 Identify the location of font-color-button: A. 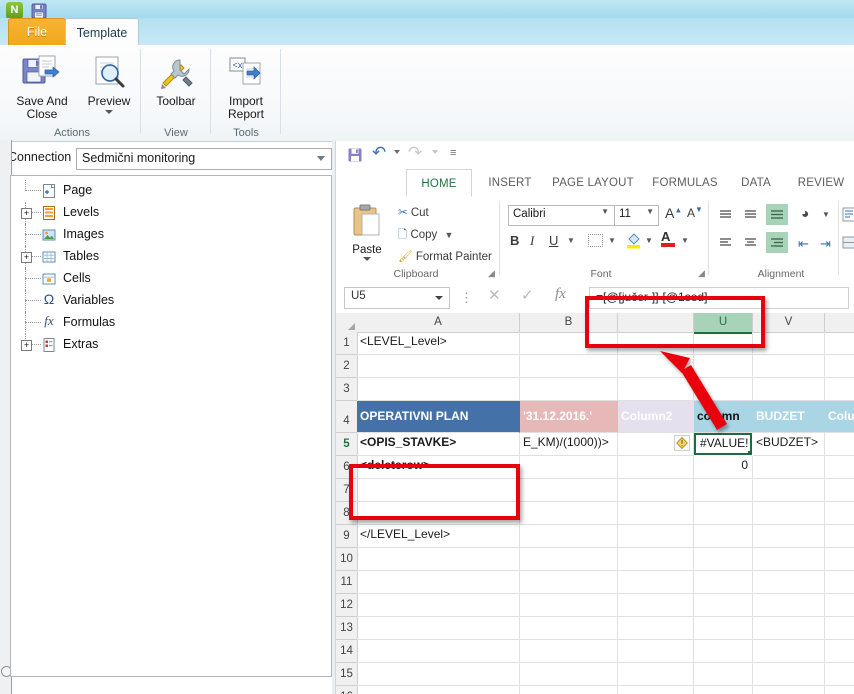
(668, 238).